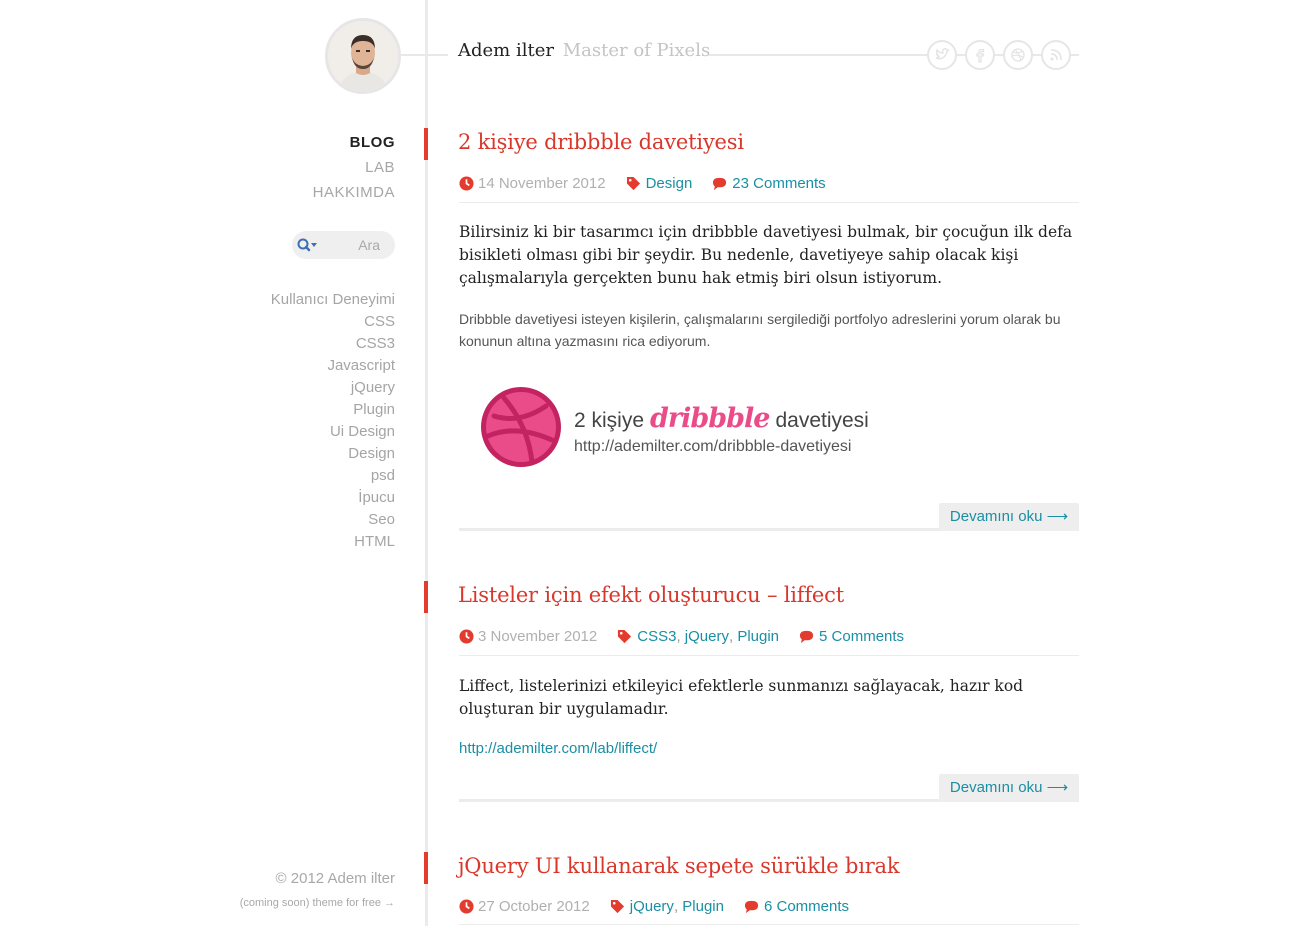  I want to click on avatar, so click(363, 56).